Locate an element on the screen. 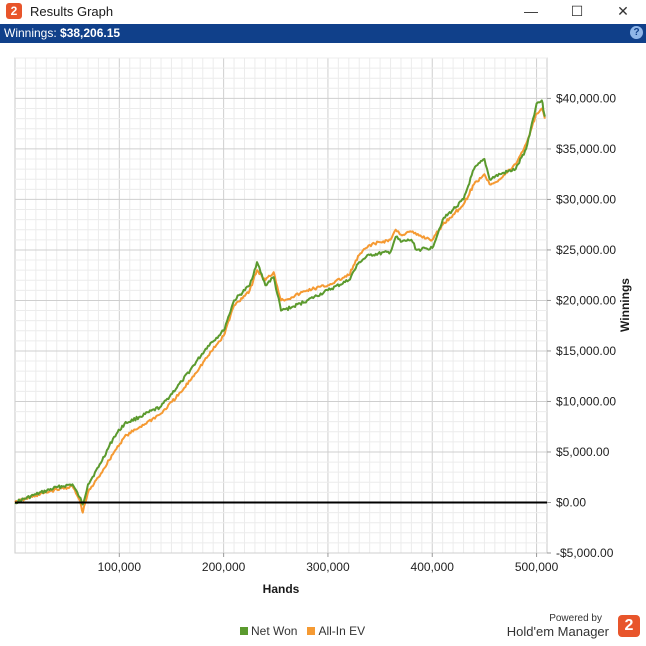  y-tick-label: $25,000.00 is located at coordinates (586, 250).